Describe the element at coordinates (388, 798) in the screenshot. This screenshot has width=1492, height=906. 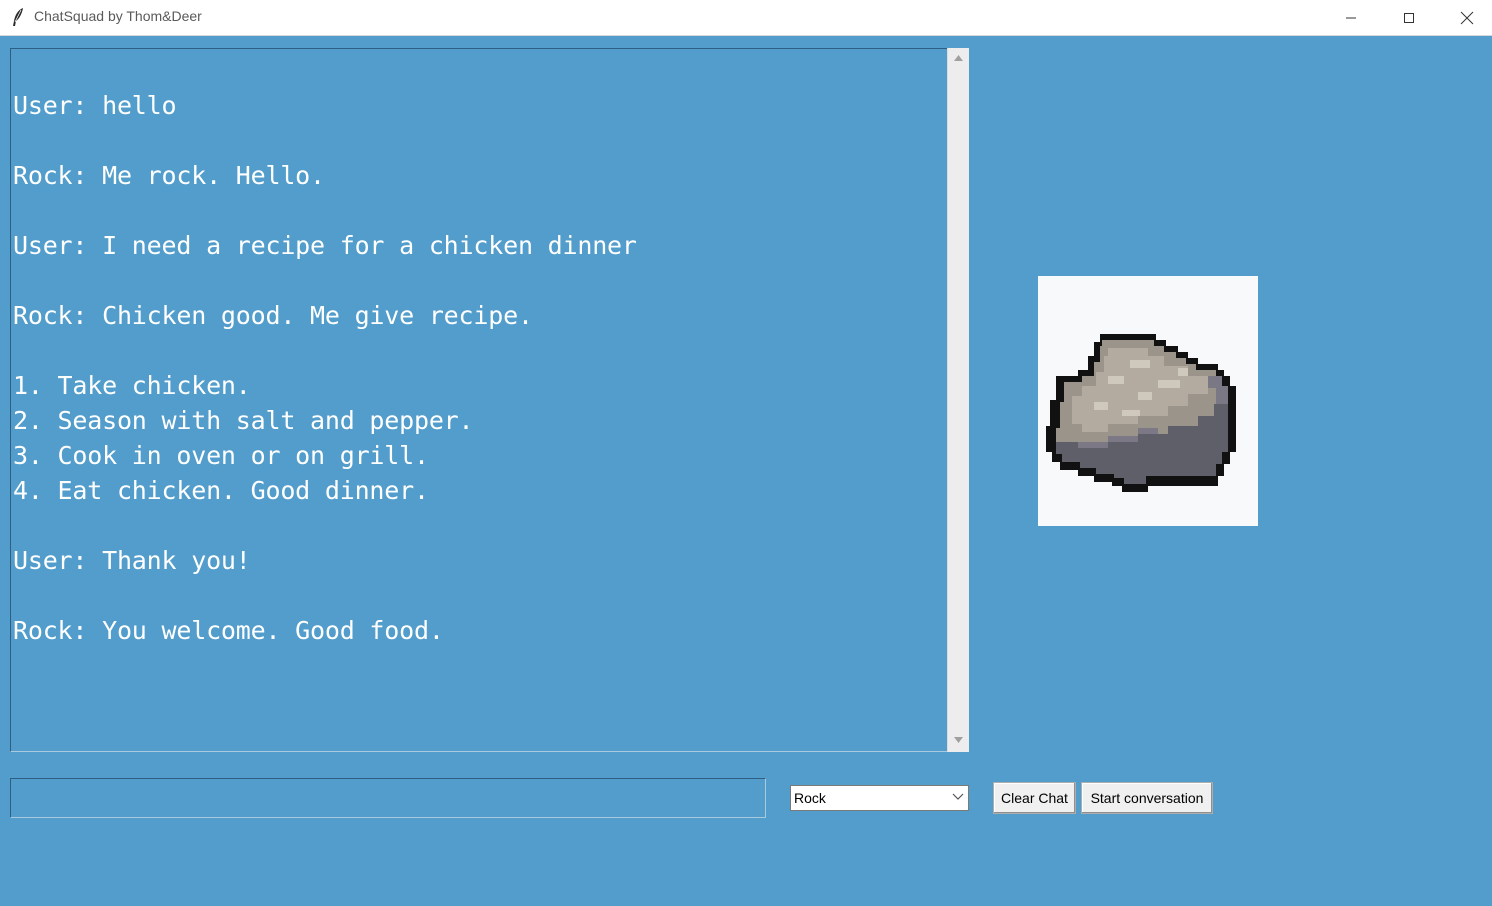
I see `message-input` at that location.